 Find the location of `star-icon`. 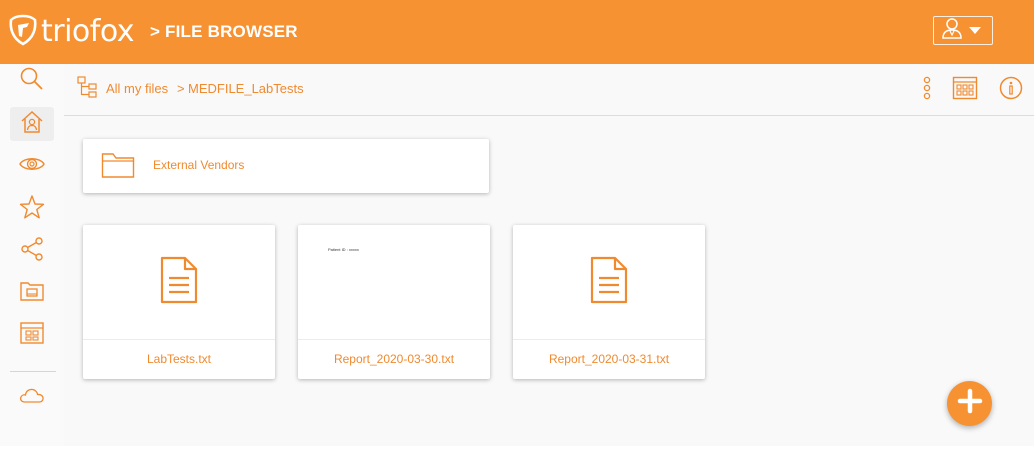

star-icon is located at coordinates (32, 209).